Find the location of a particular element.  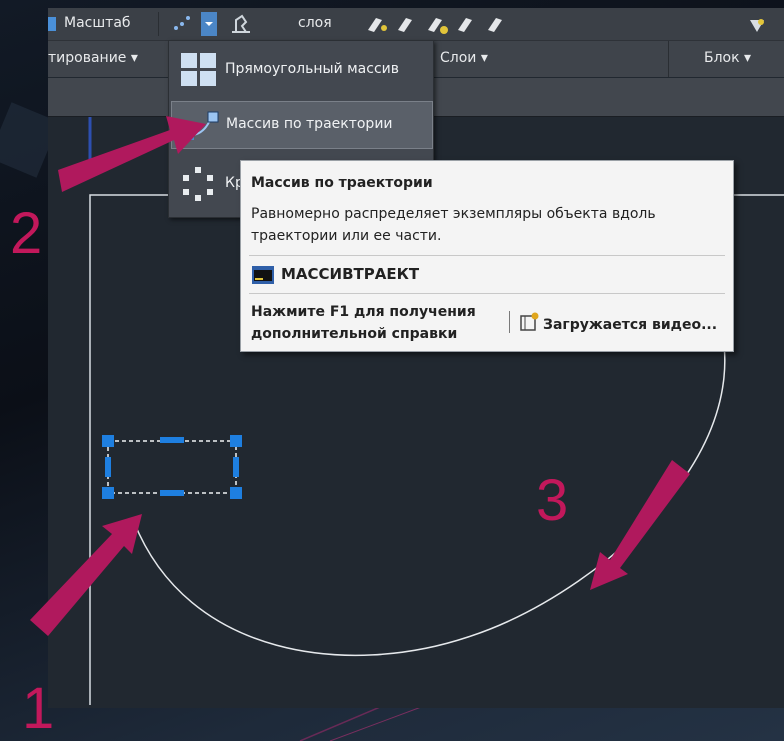

menu-item-path-array: Массив по траектории is located at coordinates (302, 125).